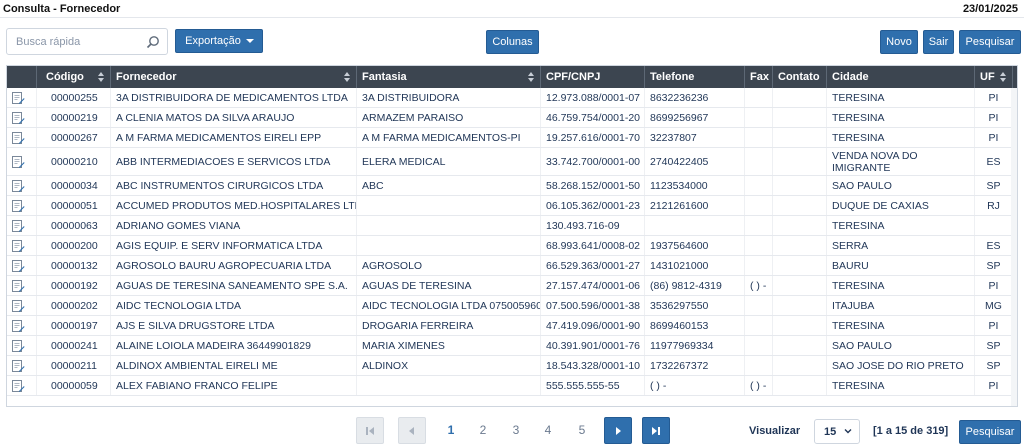 This screenshot has width=1024, height=447. Describe the element at coordinates (451, 430) in the screenshot. I see `page-link-1: 1` at that location.